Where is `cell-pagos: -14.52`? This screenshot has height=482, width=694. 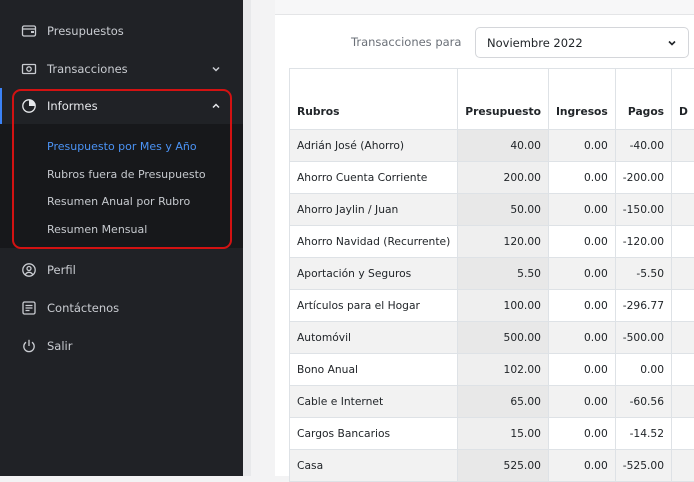
cell-pagos: -14.52 is located at coordinates (643, 434).